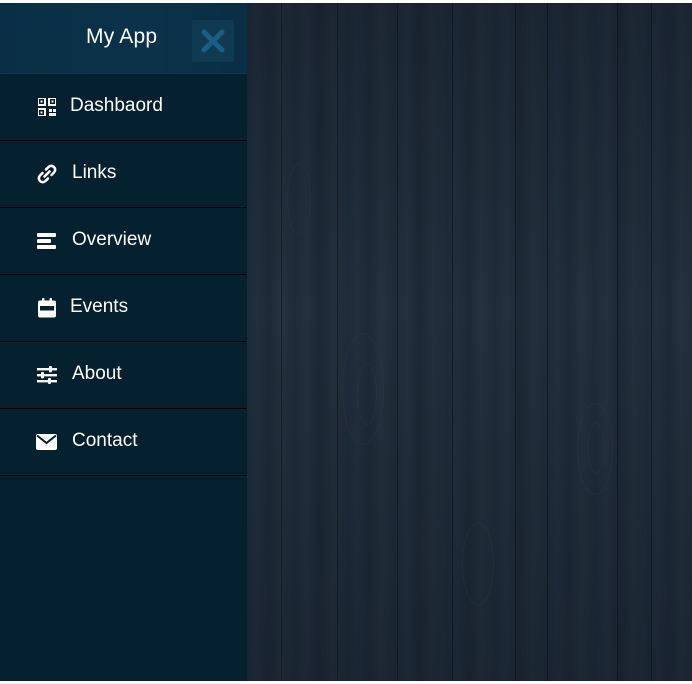 This screenshot has height=684, width=692. Describe the element at coordinates (99, 306) in the screenshot. I see `sidebar-item-label: Events` at that location.